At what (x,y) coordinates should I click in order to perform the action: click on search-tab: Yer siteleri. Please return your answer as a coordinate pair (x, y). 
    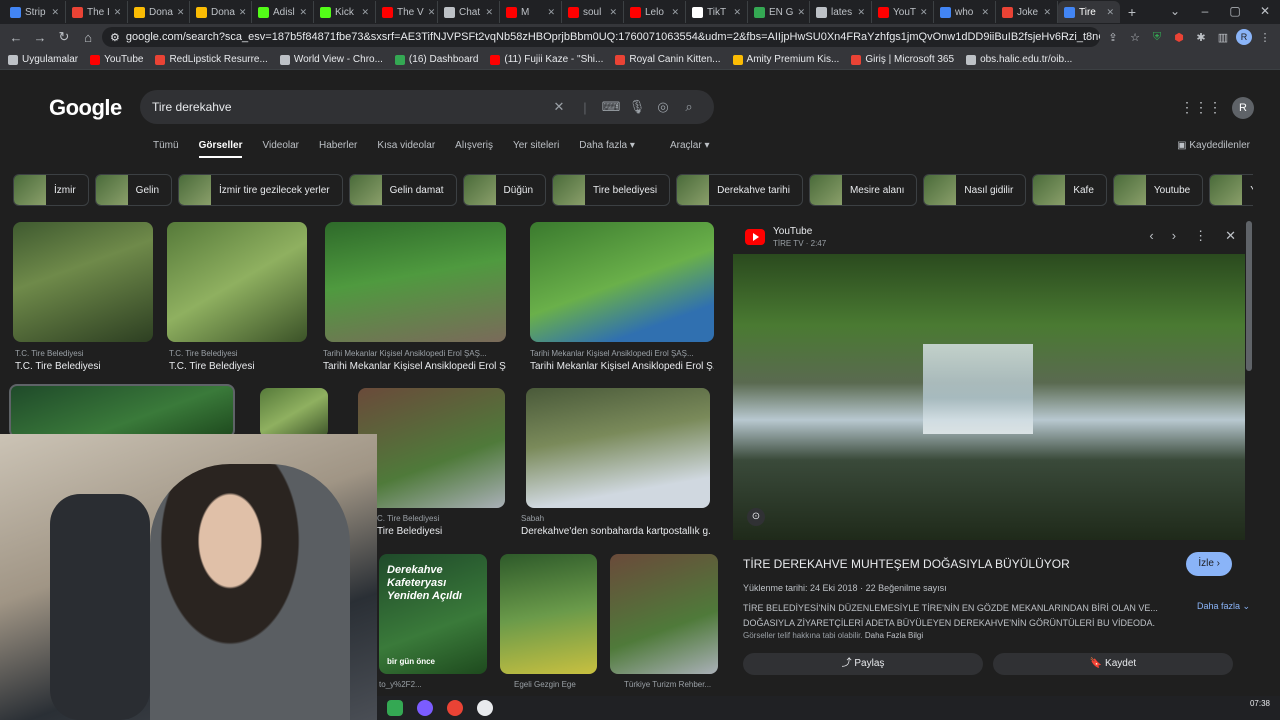
    Looking at the image, I should click on (536, 149).